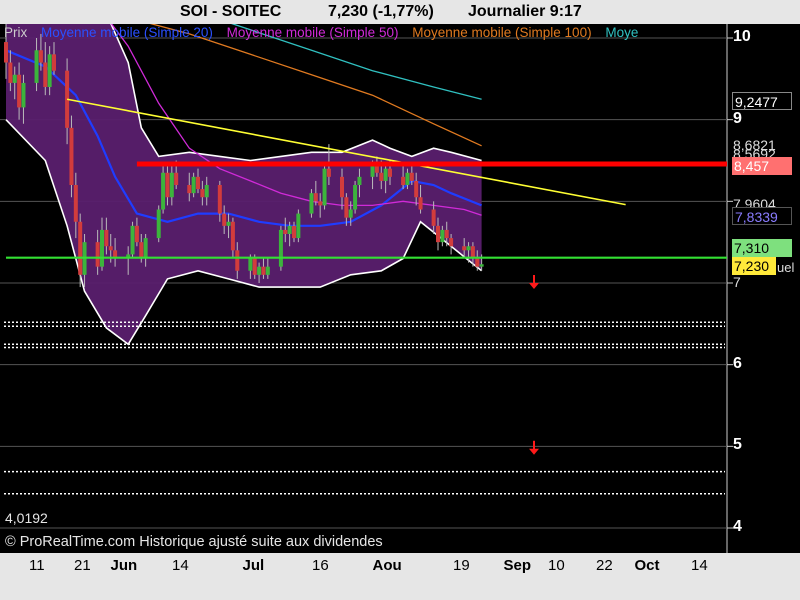 The width and height of the screenshot is (800, 600). What do you see at coordinates (381, 11) in the screenshot?
I see `price-change: 7,230 (-1,77%)` at bounding box center [381, 11].